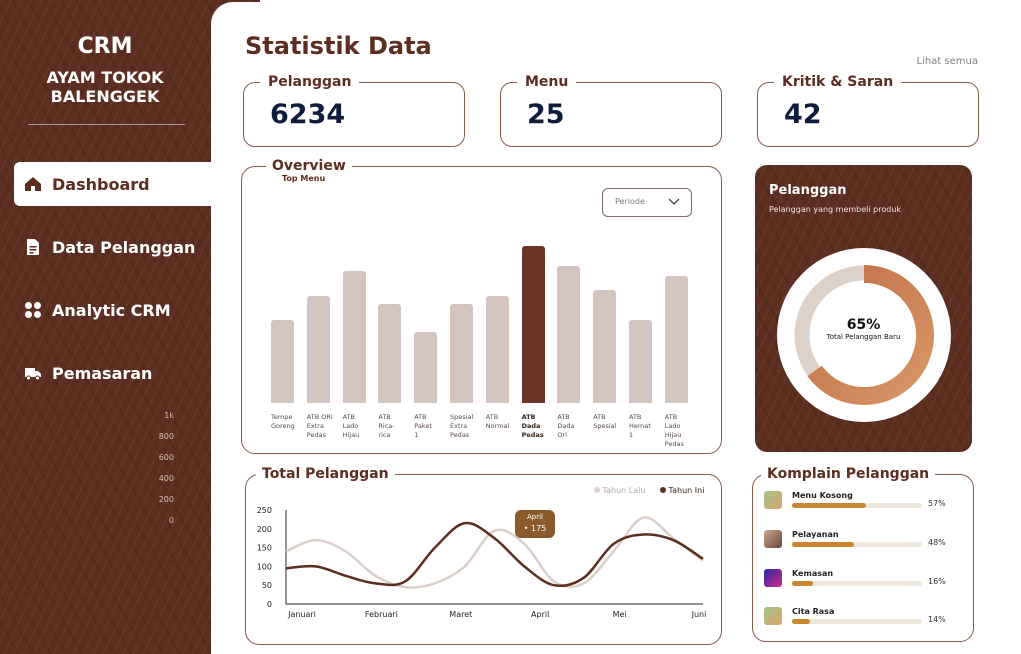  I want to click on tooltip-month: April, so click(535, 517).